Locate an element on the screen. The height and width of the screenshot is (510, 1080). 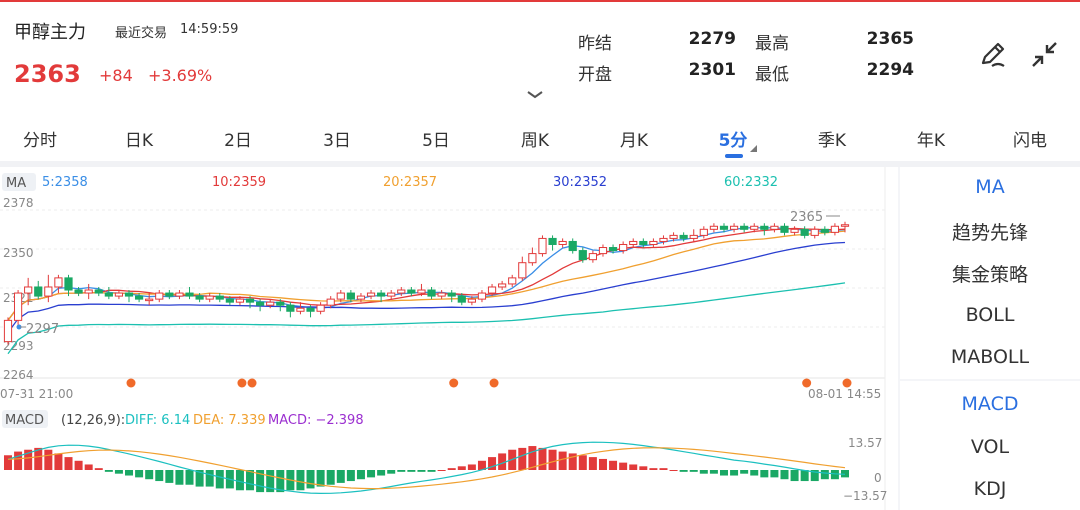
indicator-boll: BOLL is located at coordinates (990, 315).